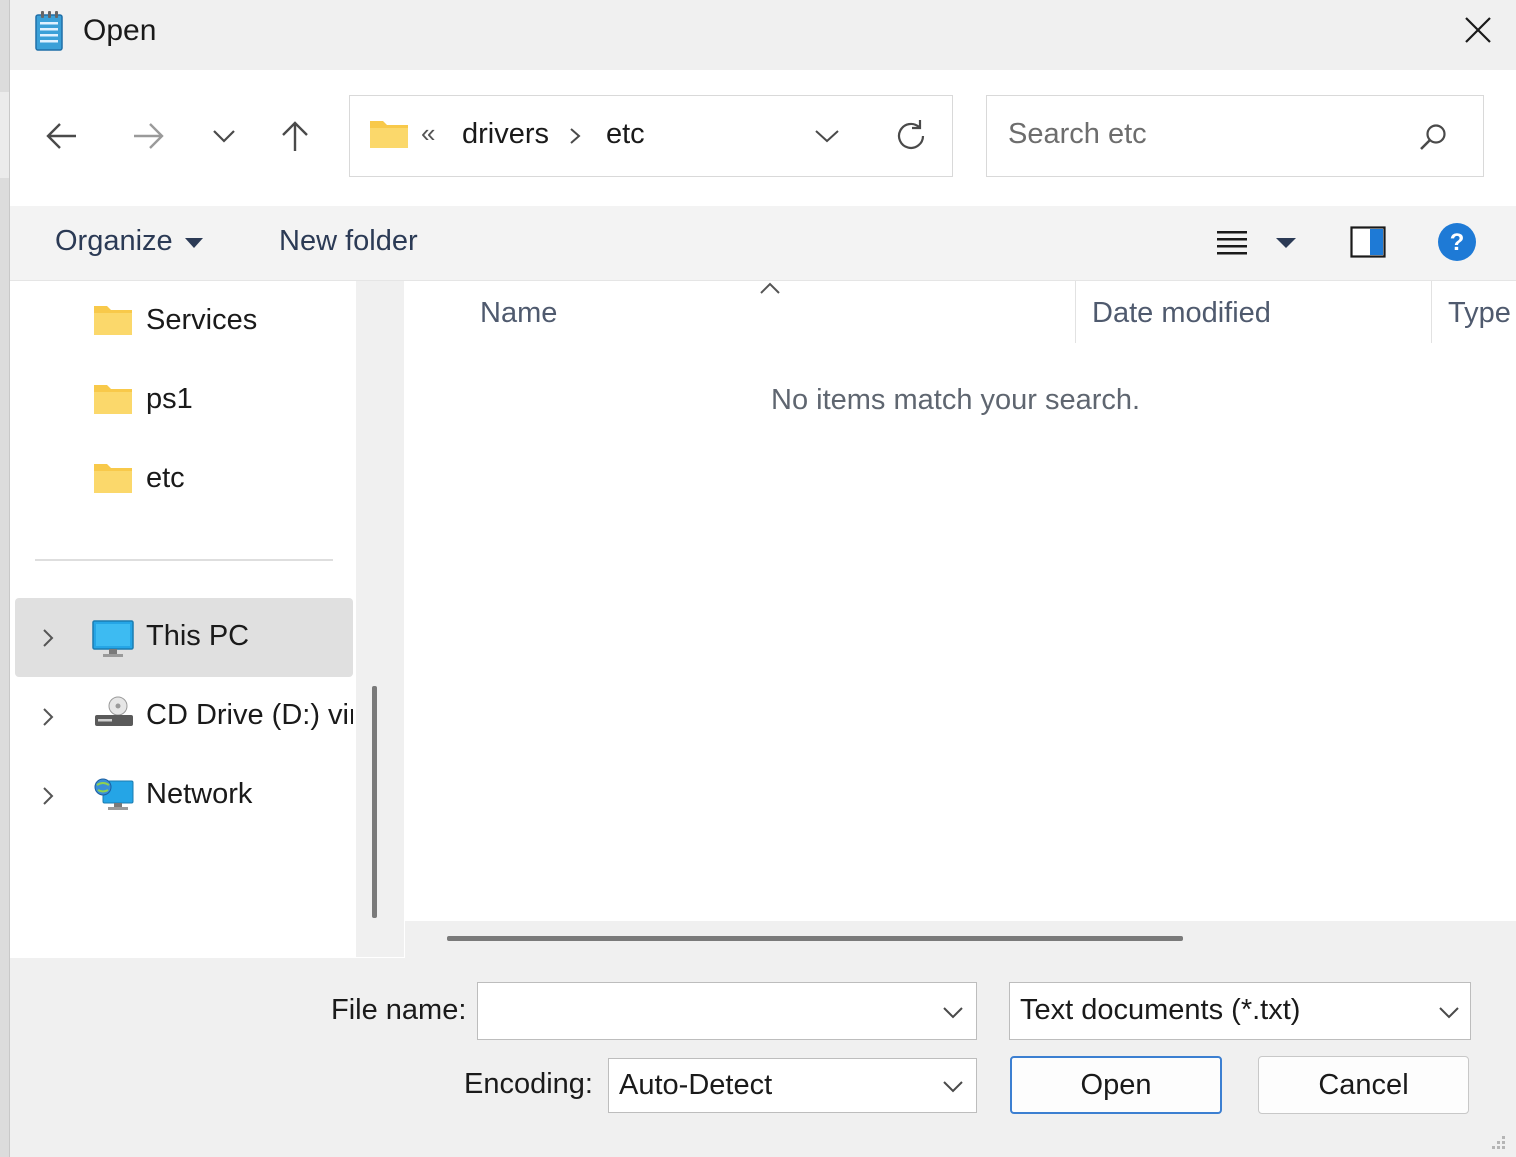 The image size is (1516, 1157). Describe the element at coordinates (49, 31) in the screenshot. I see `notepad-icon` at that location.